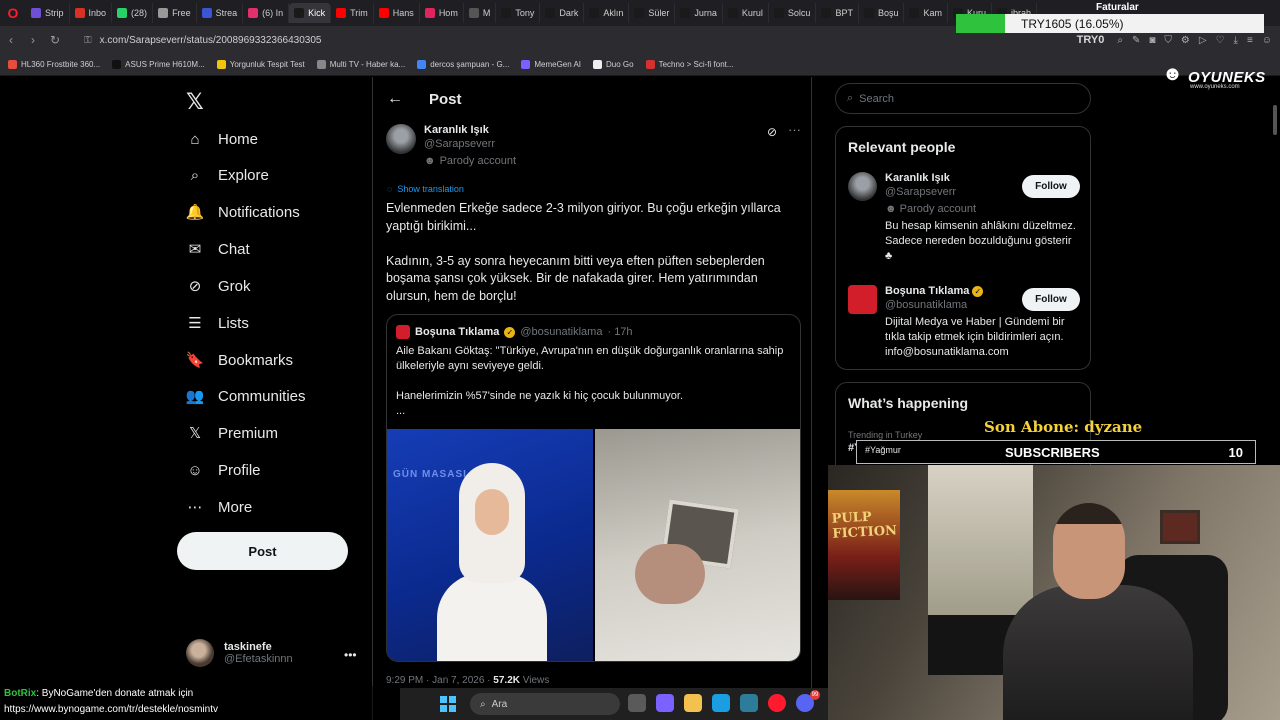 The width and height of the screenshot is (1280, 720). What do you see at coordinates (749, 703) in the screenshot?
I see `store-icon` at bounding box center [749, 703].